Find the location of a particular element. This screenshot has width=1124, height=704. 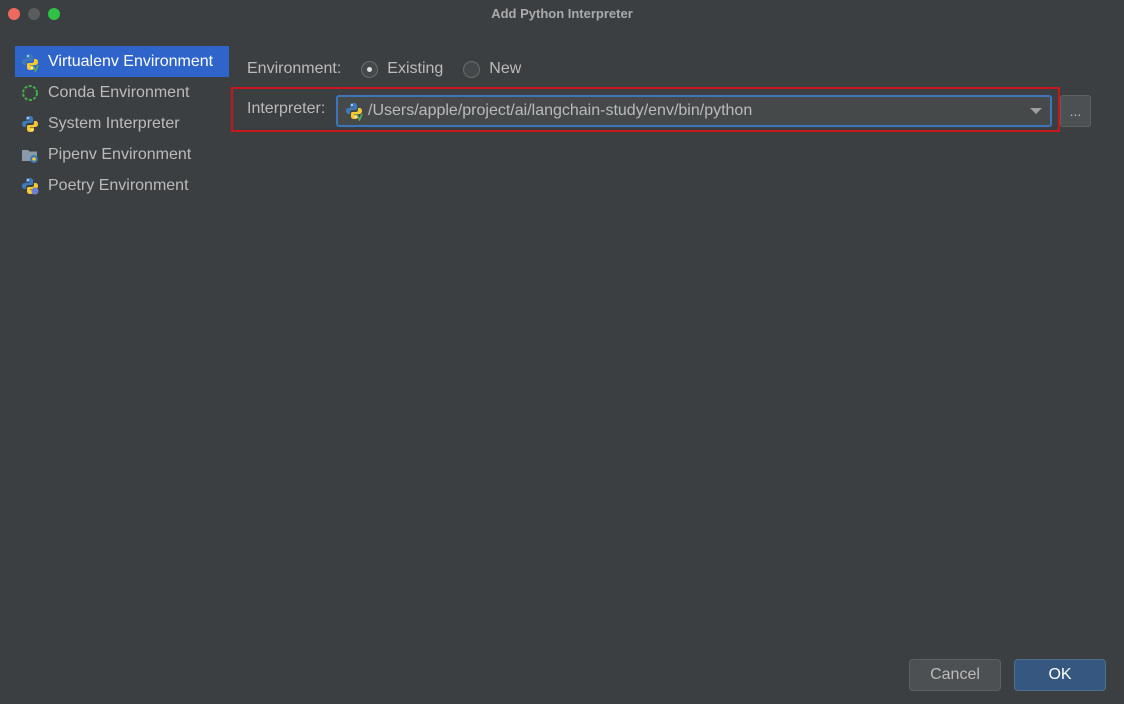

sidebar-item-label: Pipenv Environment is located at coordinates (120, 154).